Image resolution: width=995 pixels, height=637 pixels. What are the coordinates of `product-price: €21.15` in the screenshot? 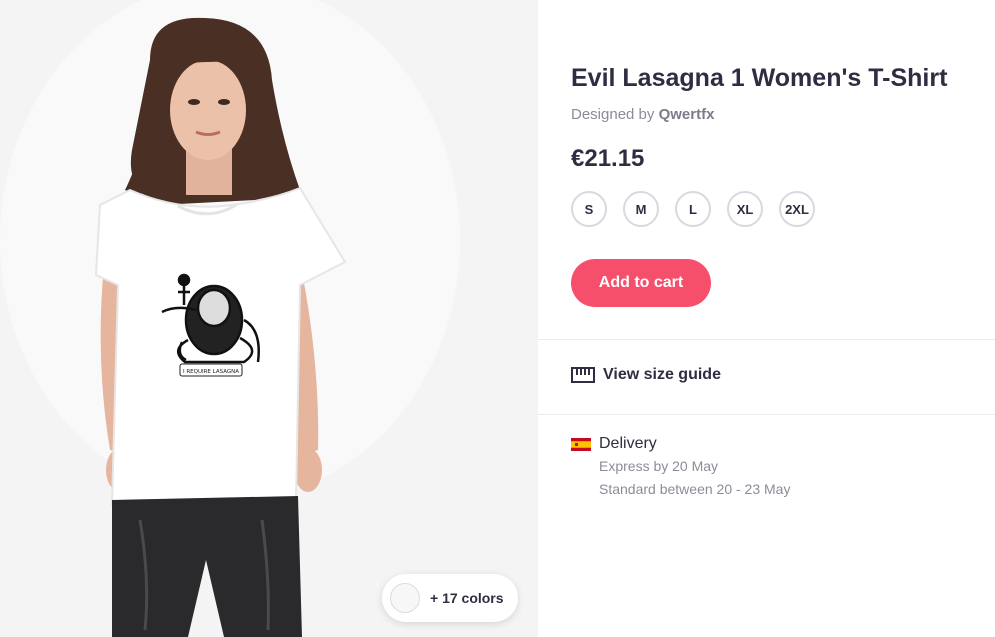 It's located at (608, 158).